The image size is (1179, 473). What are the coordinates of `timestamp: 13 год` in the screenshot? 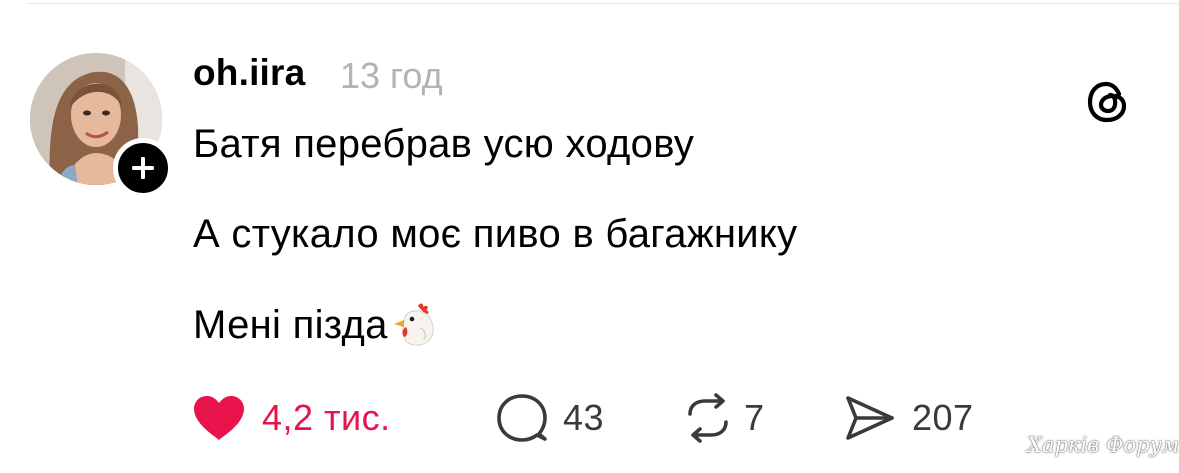 It's located at (391, 75).